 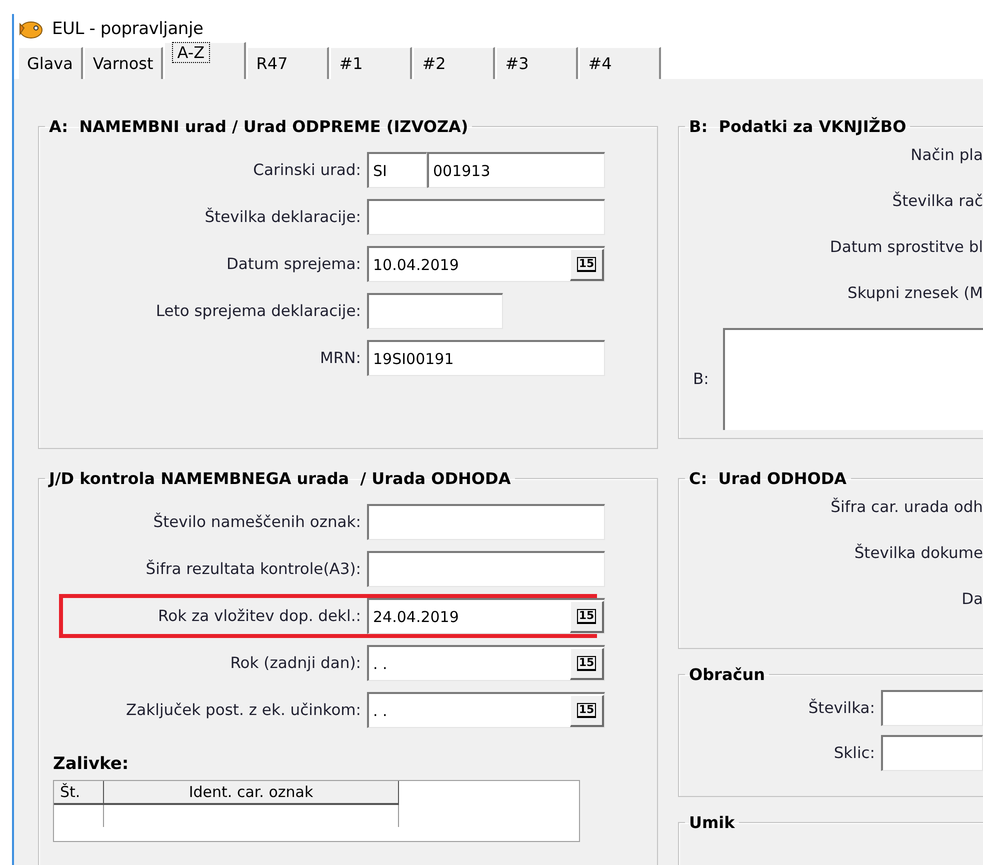 I want to click on field-label: Datum sprostitve bl, so click(x=906, y=247).